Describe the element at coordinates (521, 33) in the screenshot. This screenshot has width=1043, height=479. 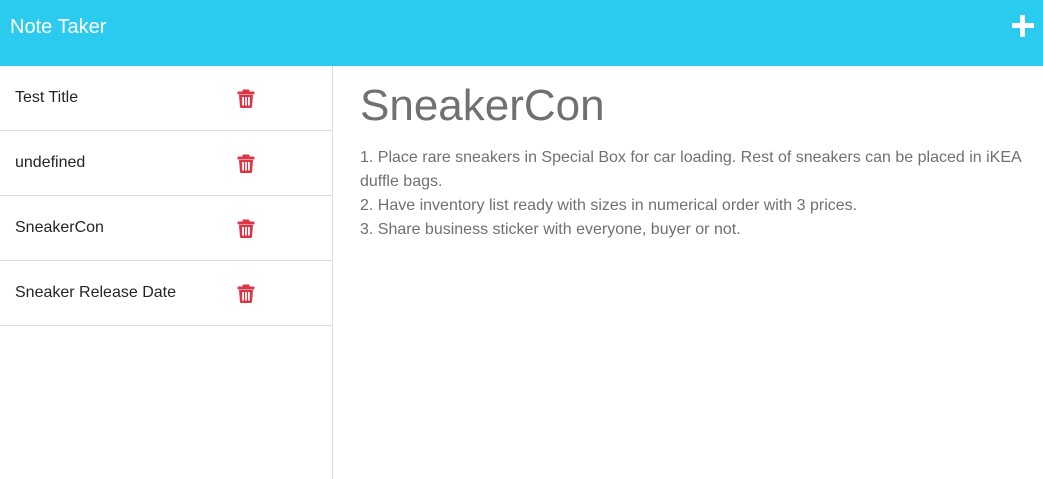
I see `navbar: Note Taker` at that location.